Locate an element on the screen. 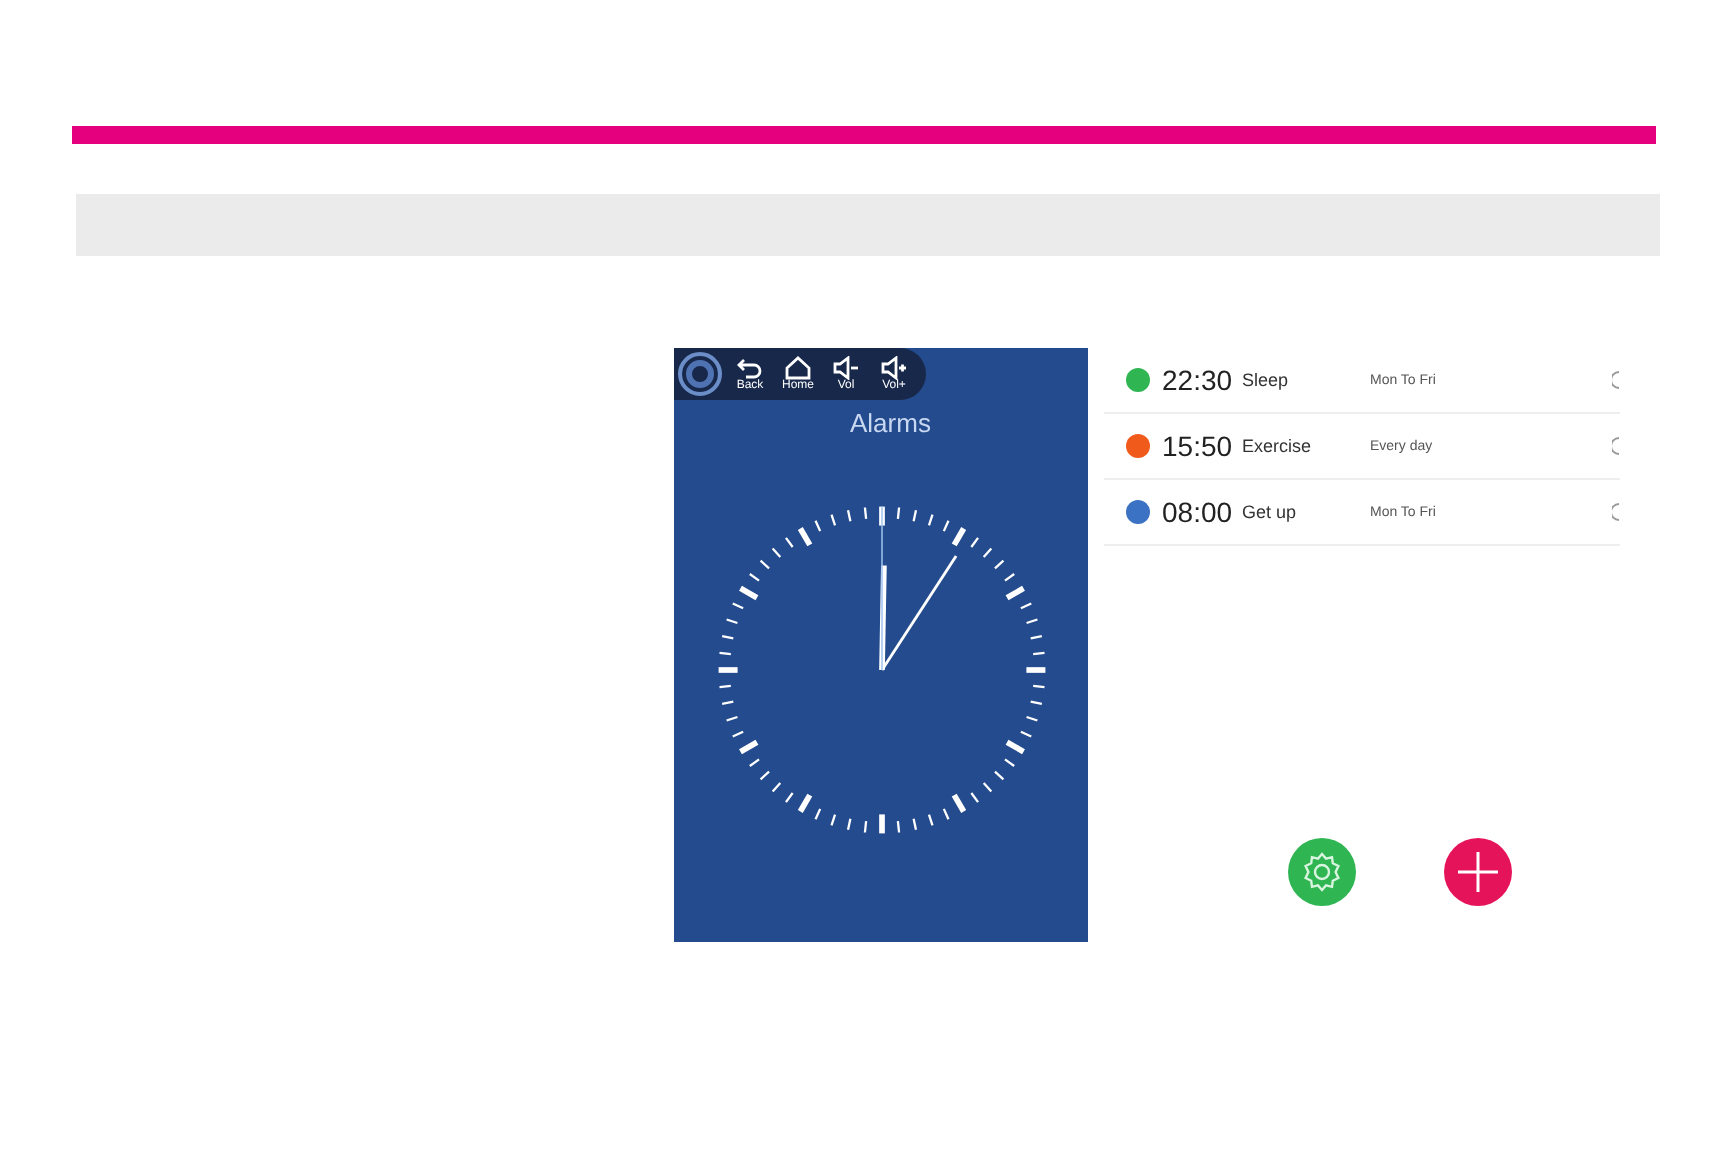  back-arrow-icon is located at coordinates (750, 368).